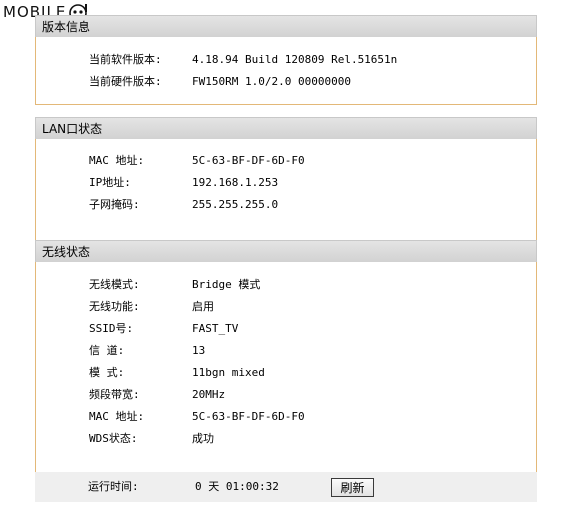 This screenshot has height=527, width=561. I want to click on row-value: FAST_TV, so click(215, 328).